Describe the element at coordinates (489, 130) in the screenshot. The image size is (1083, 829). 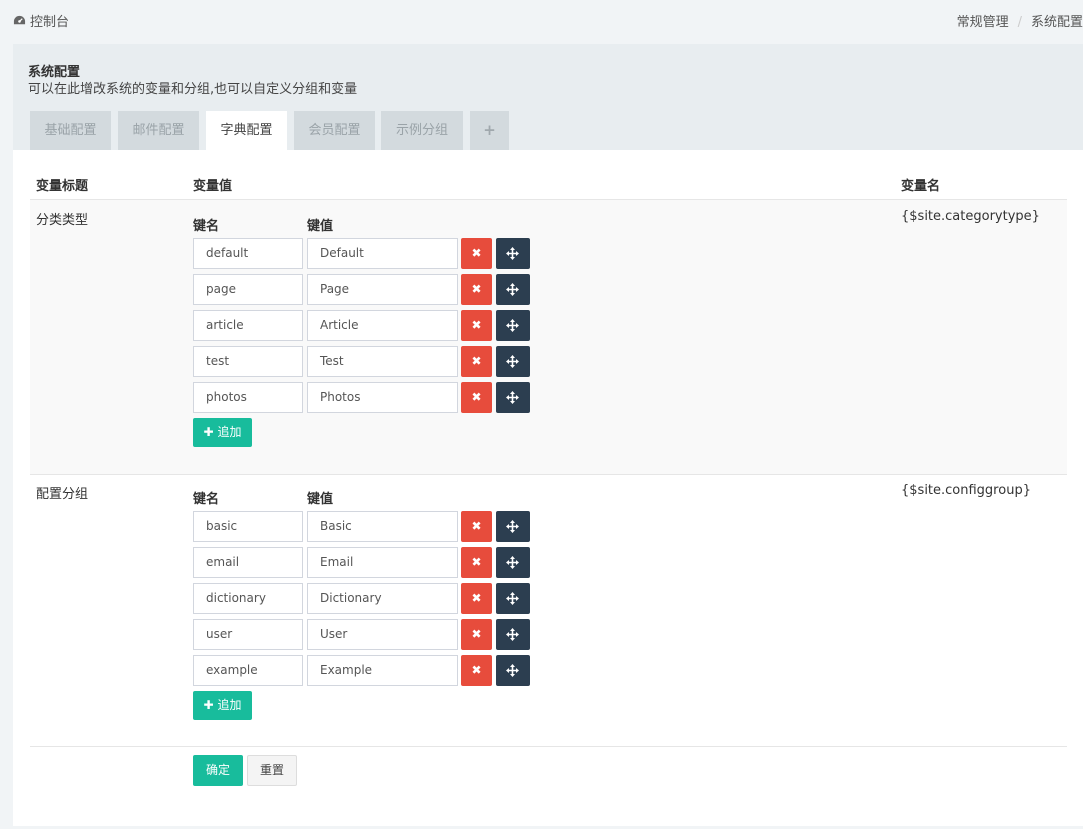
I see `add-group-tab: +` at that location.